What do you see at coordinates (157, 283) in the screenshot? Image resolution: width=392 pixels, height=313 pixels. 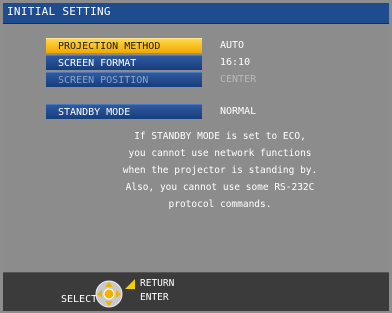 I see `return-hint-label: RETURN` at bounding box center [157, 283].